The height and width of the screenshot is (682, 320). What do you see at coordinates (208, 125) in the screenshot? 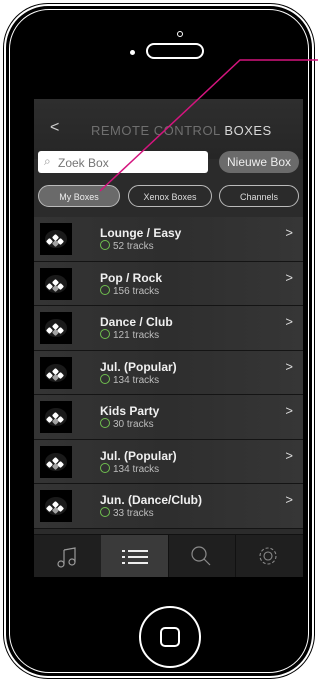
I see `annotation-pointer` at bounding box center [208, 125].